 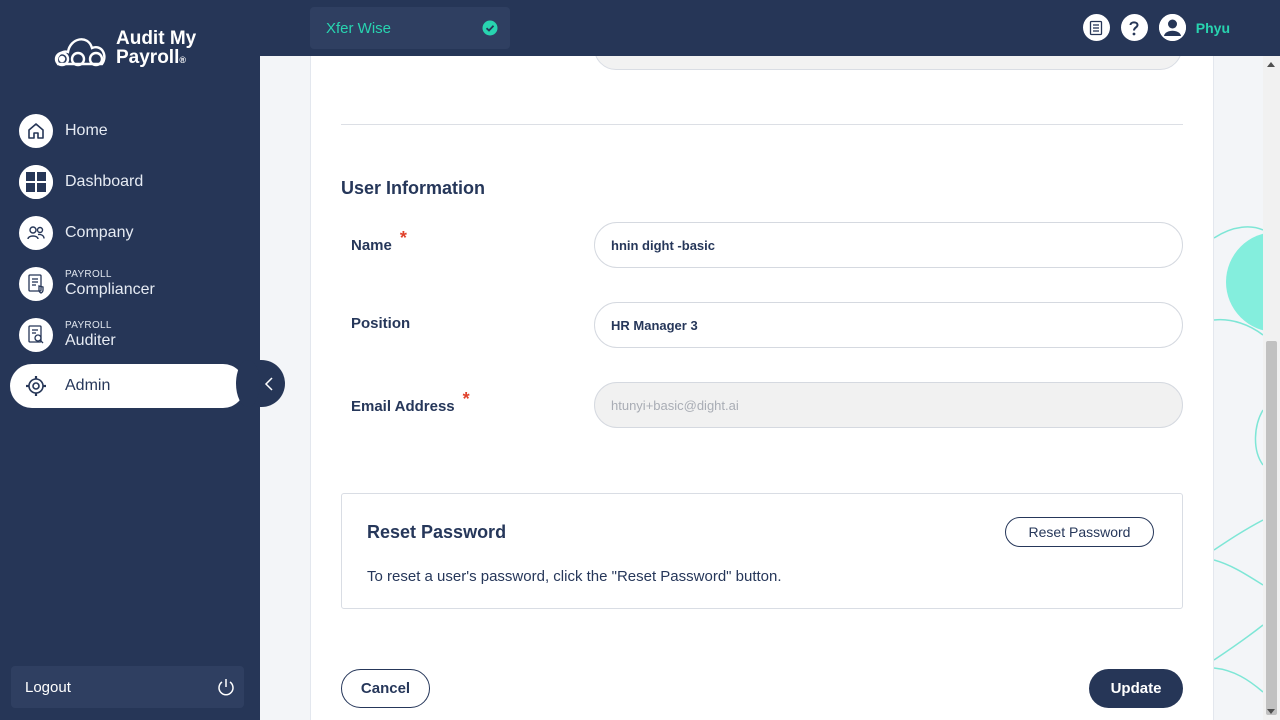 What do you see at coordinates (1136, 688) in the screenshot?
I see `update-button: Update` at bounding box center [1136, 688].